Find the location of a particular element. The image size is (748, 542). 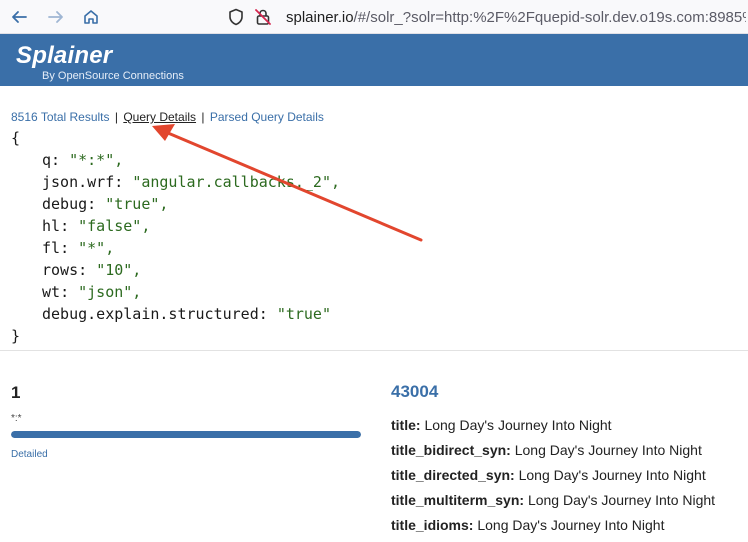

doc-query: *:* is located at coordinates (16, 418).